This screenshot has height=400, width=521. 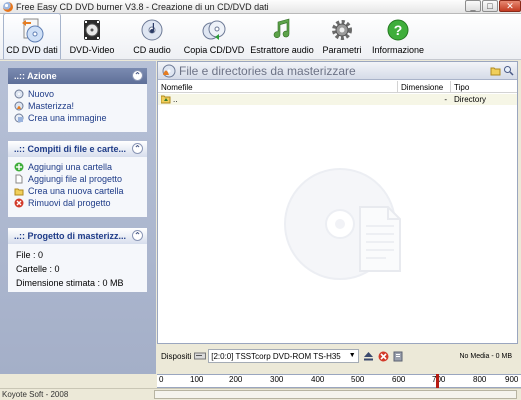 I want to click on task-label: Aggiungi una cartella, so click(x=70, y=167).